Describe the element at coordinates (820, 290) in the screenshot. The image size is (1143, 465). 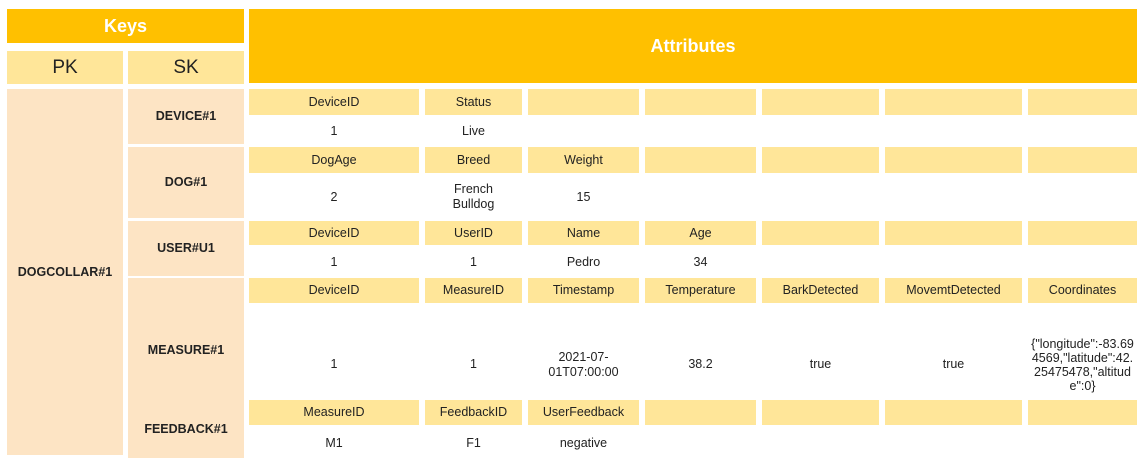
I see `attribute-name-cell: BarkDetected` at that location.